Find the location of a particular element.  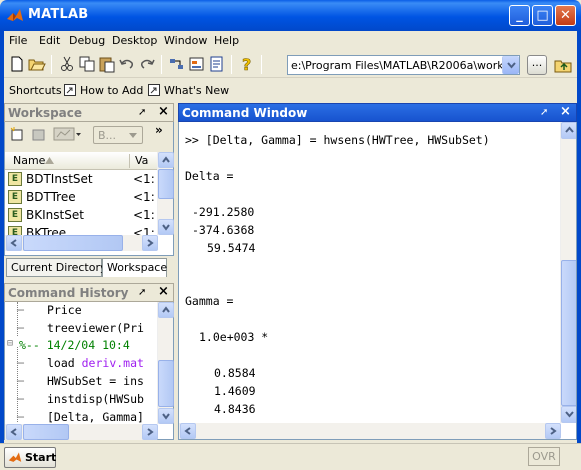

command-window-title: Command Window is located at coordinates (245, 113).